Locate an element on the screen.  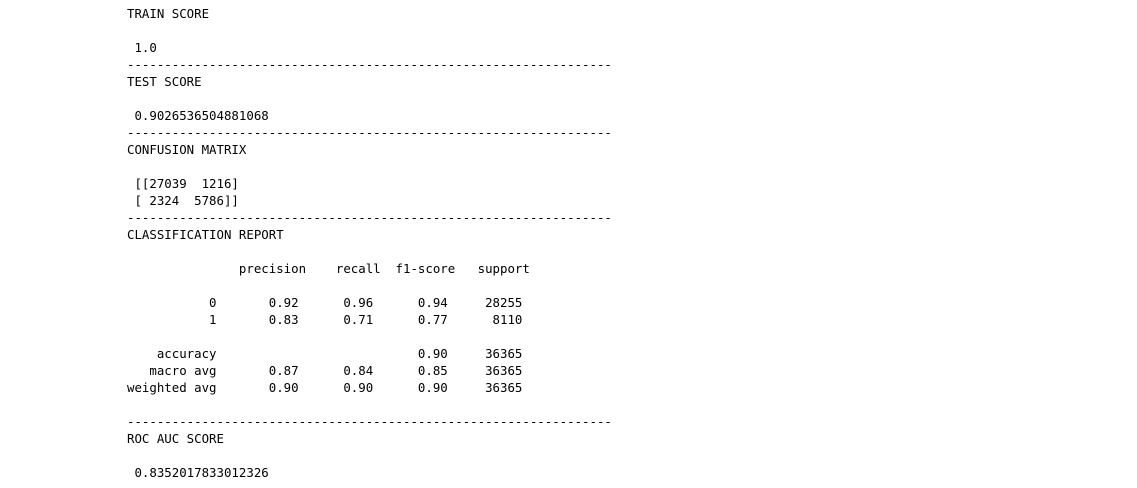
train-score-header: TRAIN SCORE is located at coordinates (168, 13).